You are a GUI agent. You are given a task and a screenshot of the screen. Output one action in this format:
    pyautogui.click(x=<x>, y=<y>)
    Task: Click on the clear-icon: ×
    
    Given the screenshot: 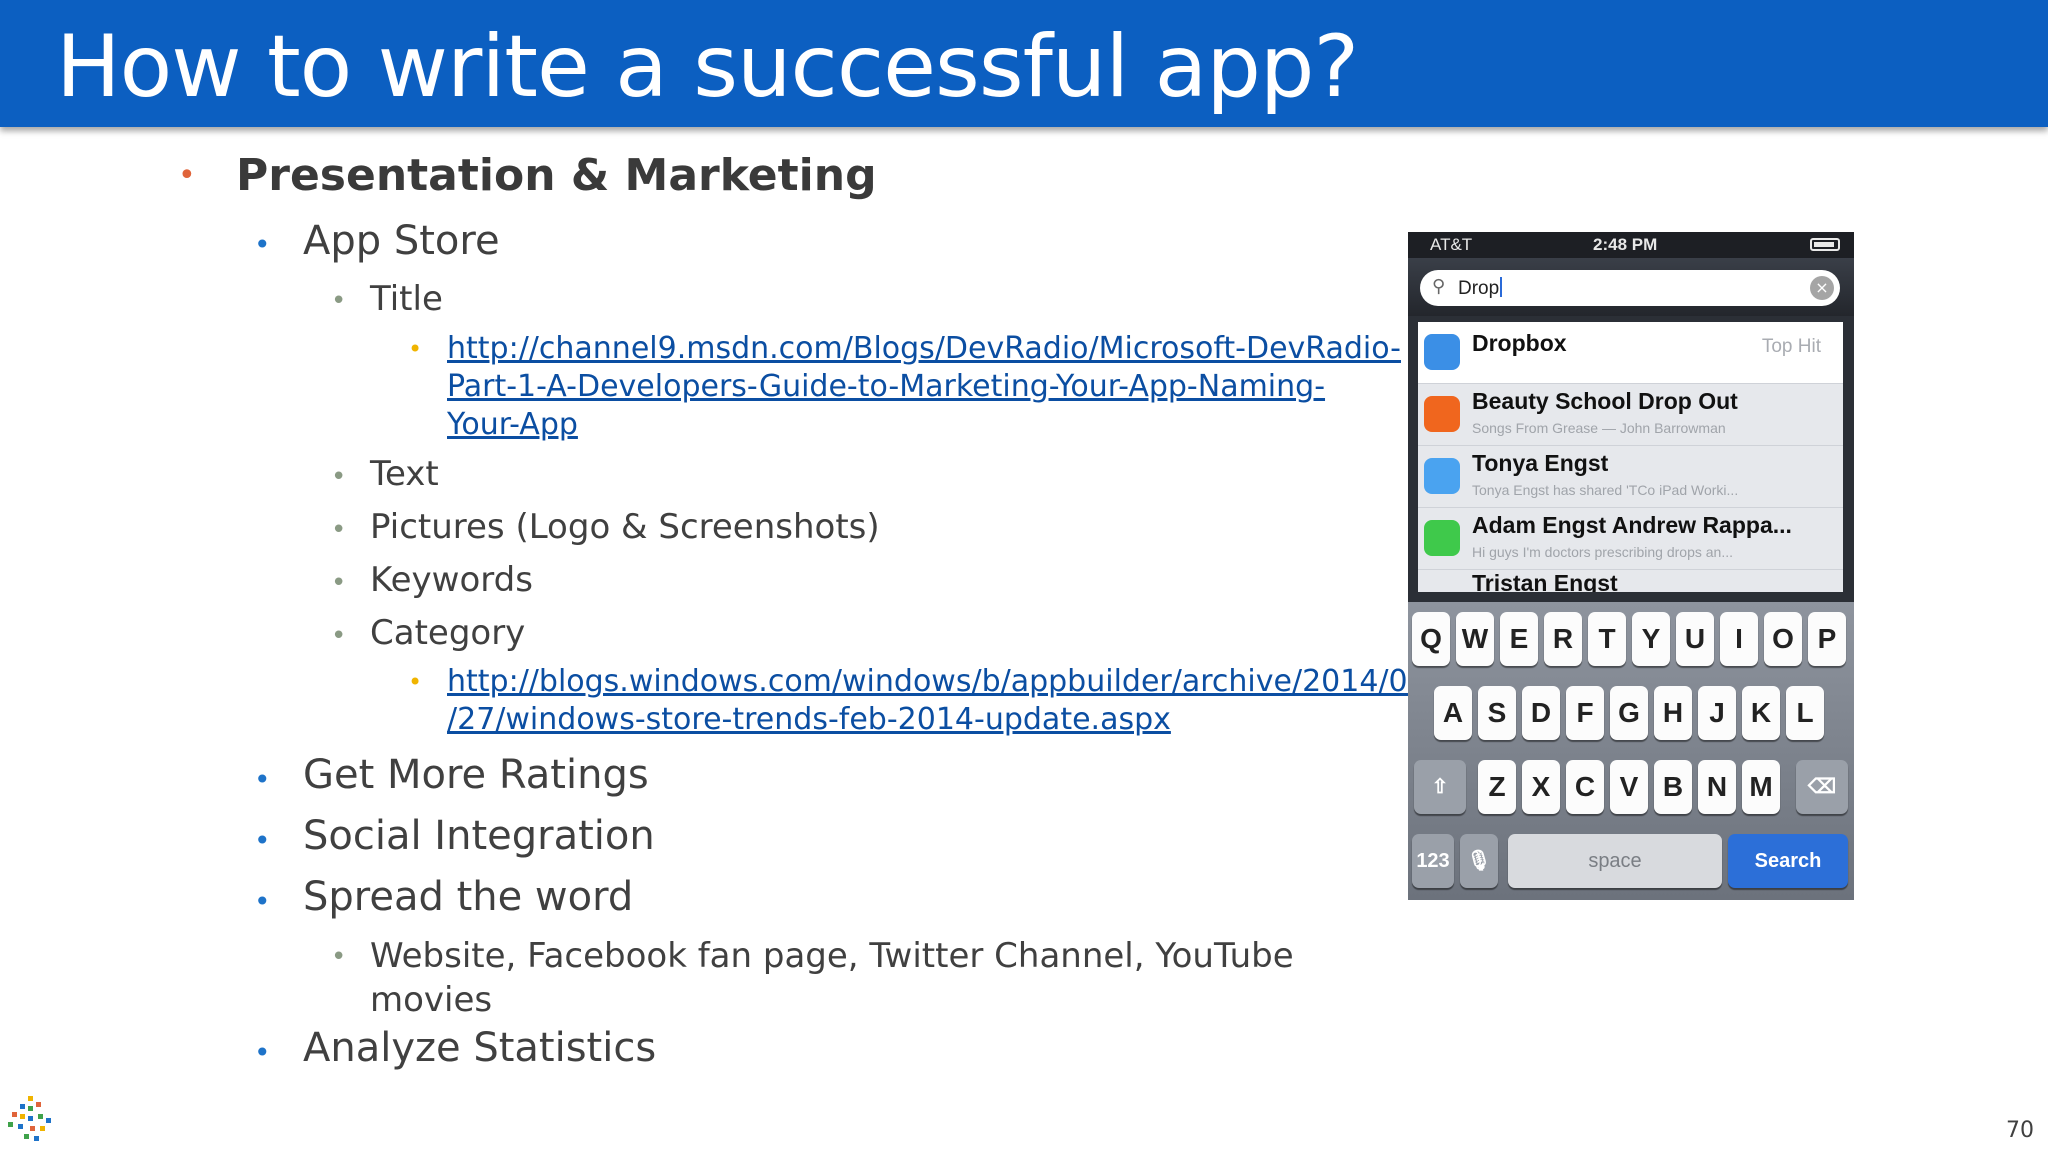 What is the action you would take?
    pyautogui.click(x=1822, y=288)
    